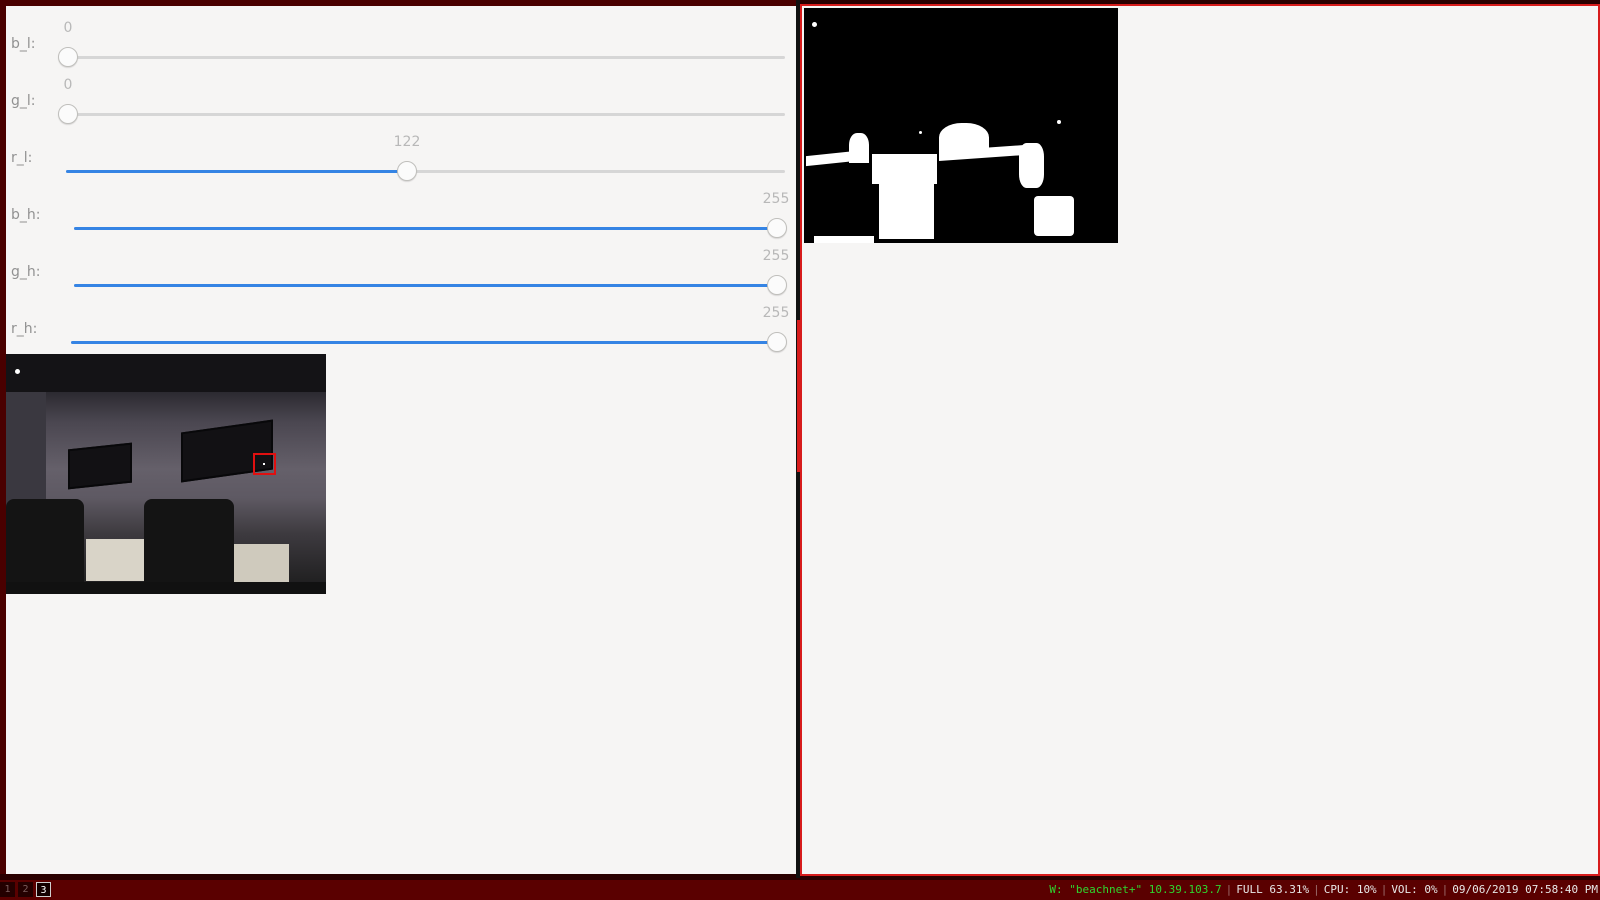 The height and width of the screenshot is (900, 1600). Describe the element at coordinates (1135, 889) in the screenshot. I see `wifi-status: W: "beachnet+" 10.39.103.7` at that location.